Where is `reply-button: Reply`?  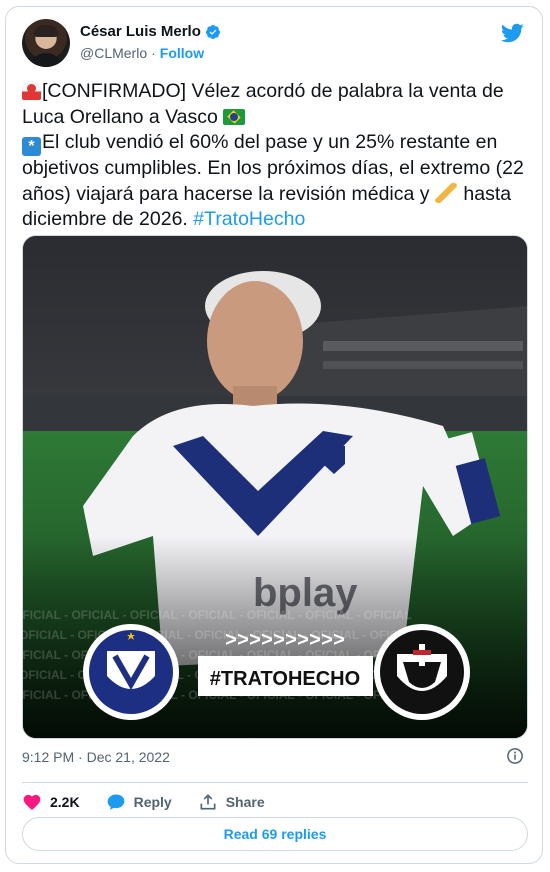 reply-button: Reply is located at coordinates (139, 802).